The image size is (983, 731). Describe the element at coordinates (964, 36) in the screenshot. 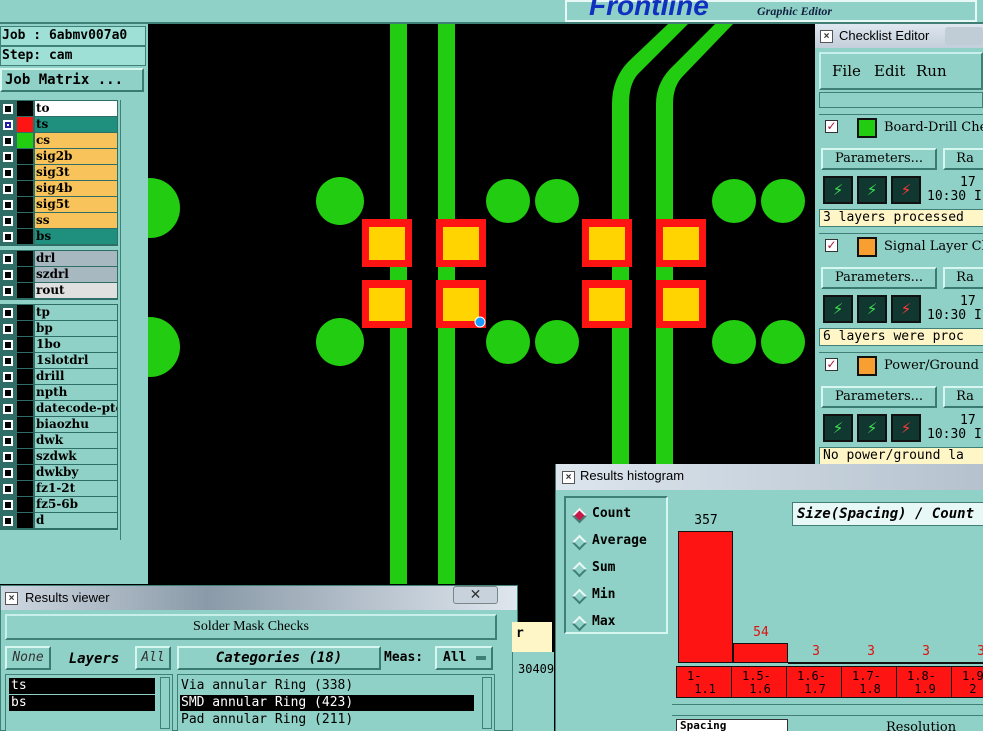

I see `window-controls` at that location.